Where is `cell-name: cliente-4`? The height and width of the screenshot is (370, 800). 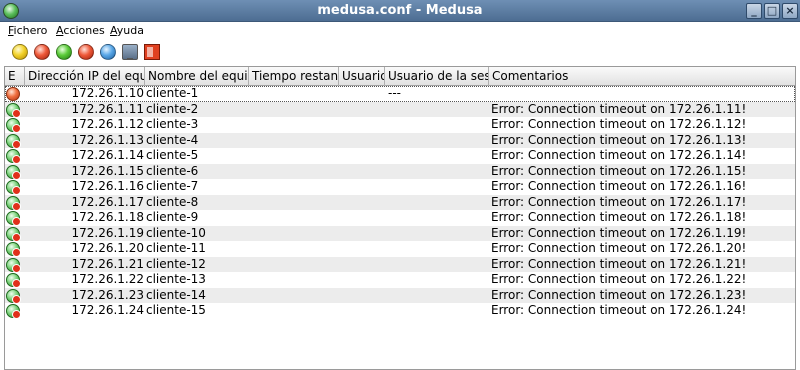
cell-name: cliente-4 is located at coordinates (172, 139).